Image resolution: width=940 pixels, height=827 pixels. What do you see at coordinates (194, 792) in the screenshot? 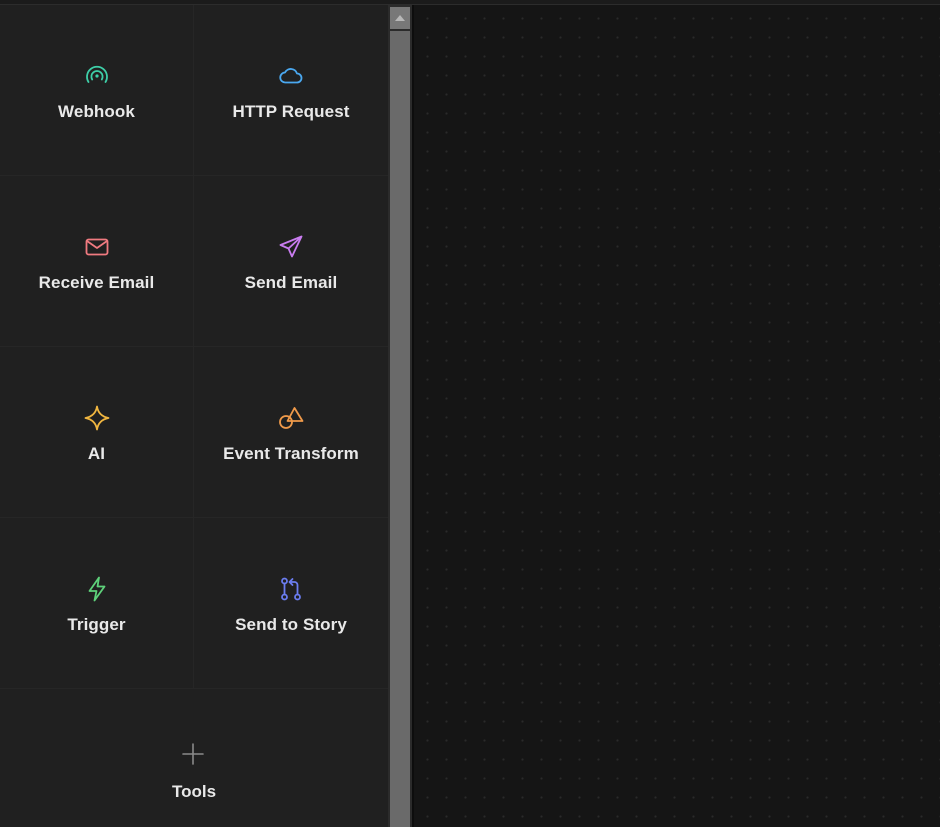
I see `tools-button: Tools` at bounding box center [194, 792].